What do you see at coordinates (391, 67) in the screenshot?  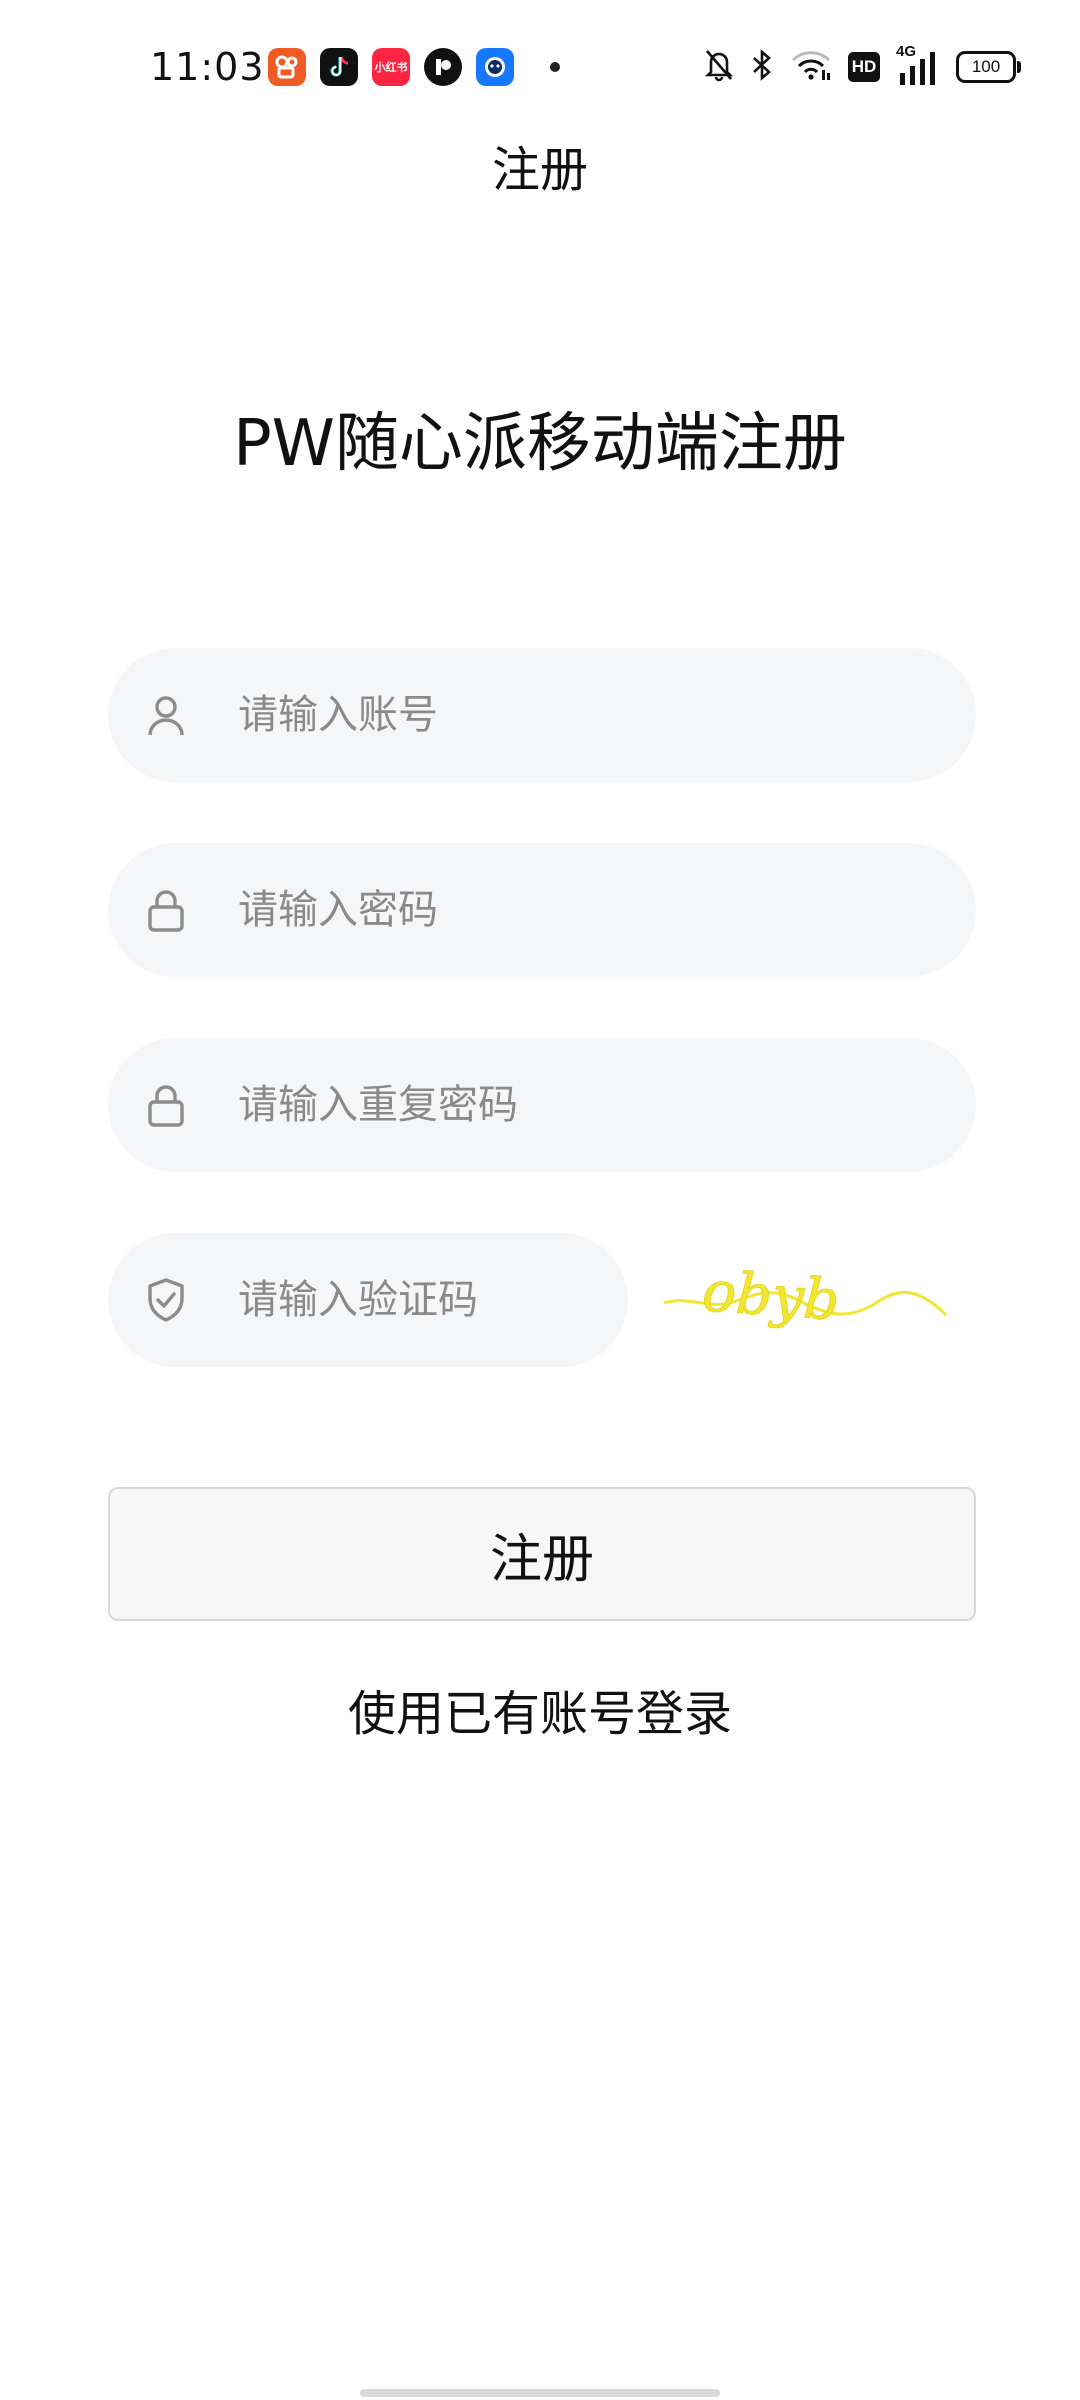 I see `xiaohongshu-icon: 小红书` at bounding box center [391, 67].